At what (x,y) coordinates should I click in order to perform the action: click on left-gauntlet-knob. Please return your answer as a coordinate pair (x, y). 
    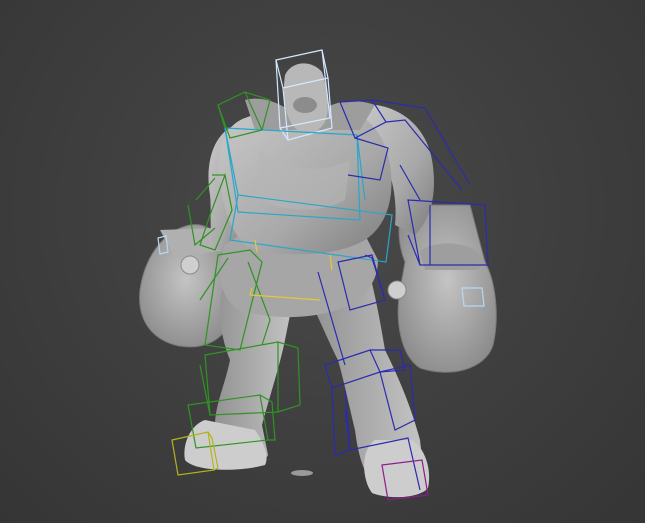
    Looking at the image, I should click on (190, 265).